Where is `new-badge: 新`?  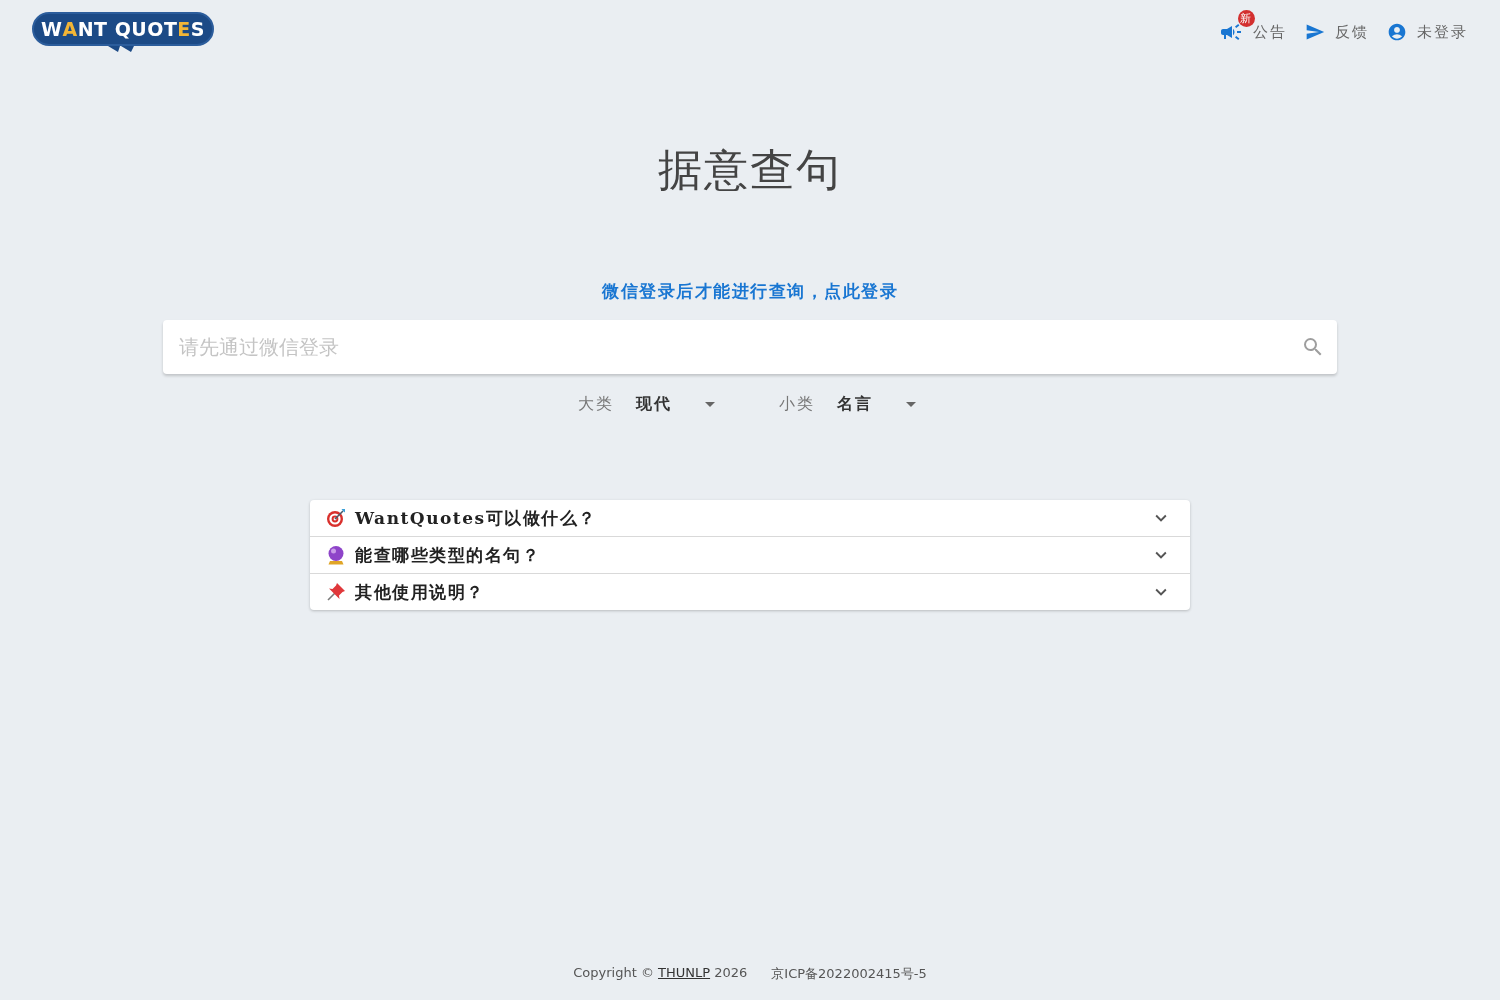
new-badge: 新 is located at coordinates (1246, 18).